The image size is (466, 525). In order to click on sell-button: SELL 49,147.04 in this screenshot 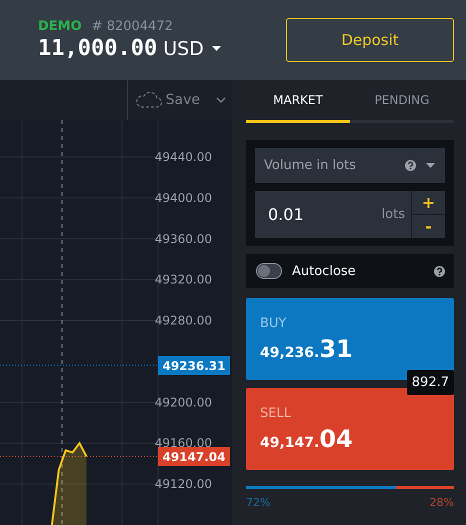, I will do `click(350, 429)`.